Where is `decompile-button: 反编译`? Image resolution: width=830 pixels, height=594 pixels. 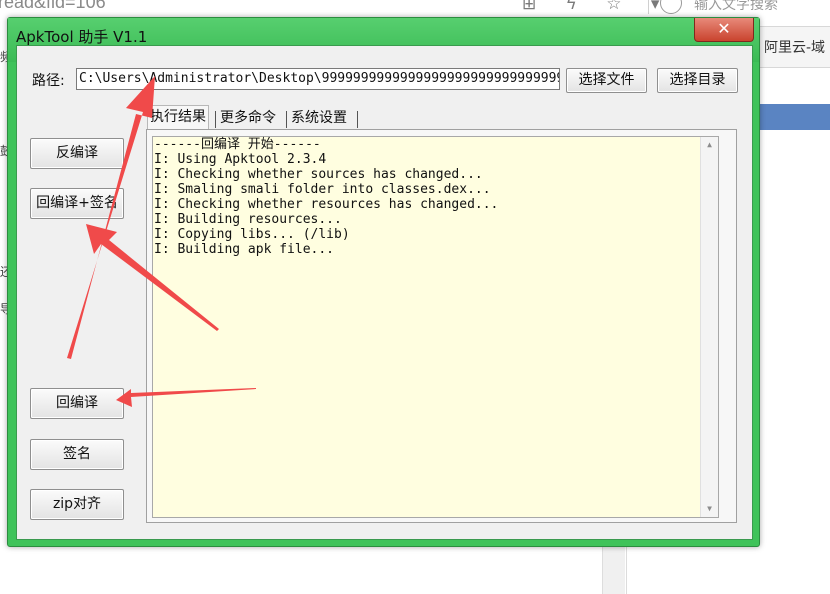 decompile-button: 反编译 is located at coordinates (77, 153).